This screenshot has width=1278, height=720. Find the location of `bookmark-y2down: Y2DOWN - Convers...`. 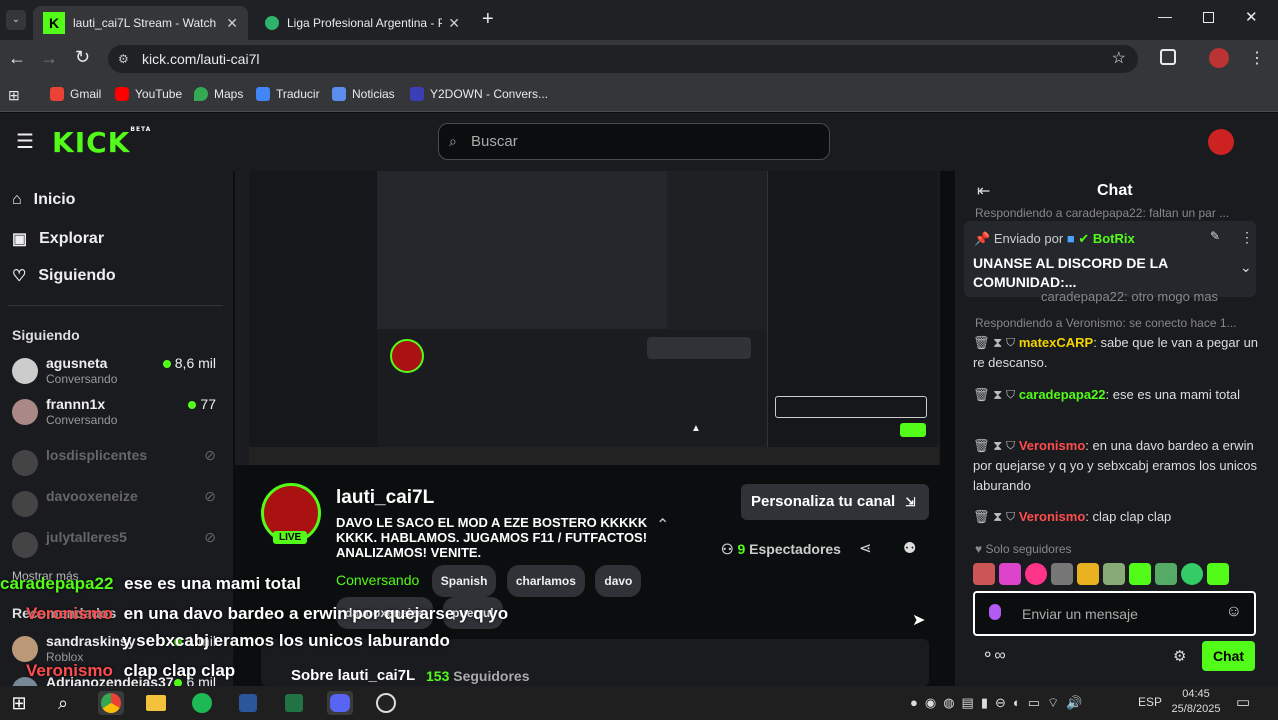

bookmark-y2down: Y2DOWN - Convers... is located at coordinates (479, 94).